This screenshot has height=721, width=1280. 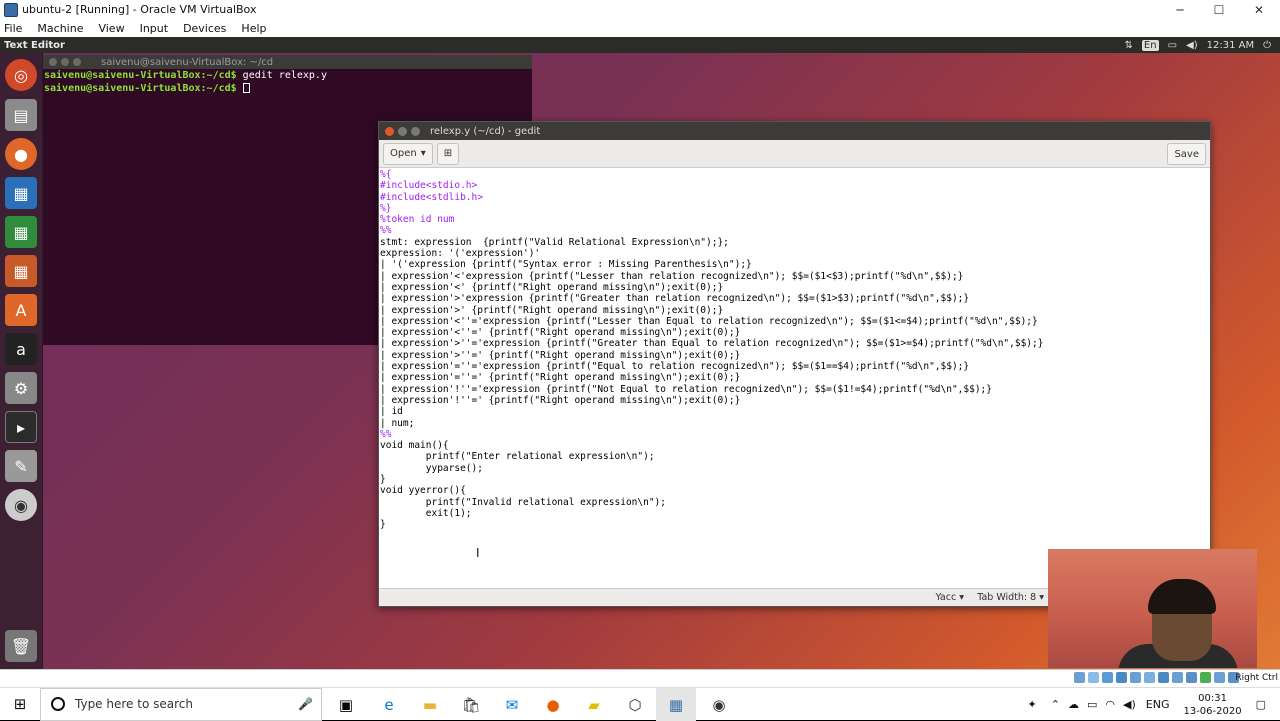 What do you see at coordinates (1092, 704) in the screenshot?
I see `battery-tray-icon: ▭` at bounding box center [1092, 704].